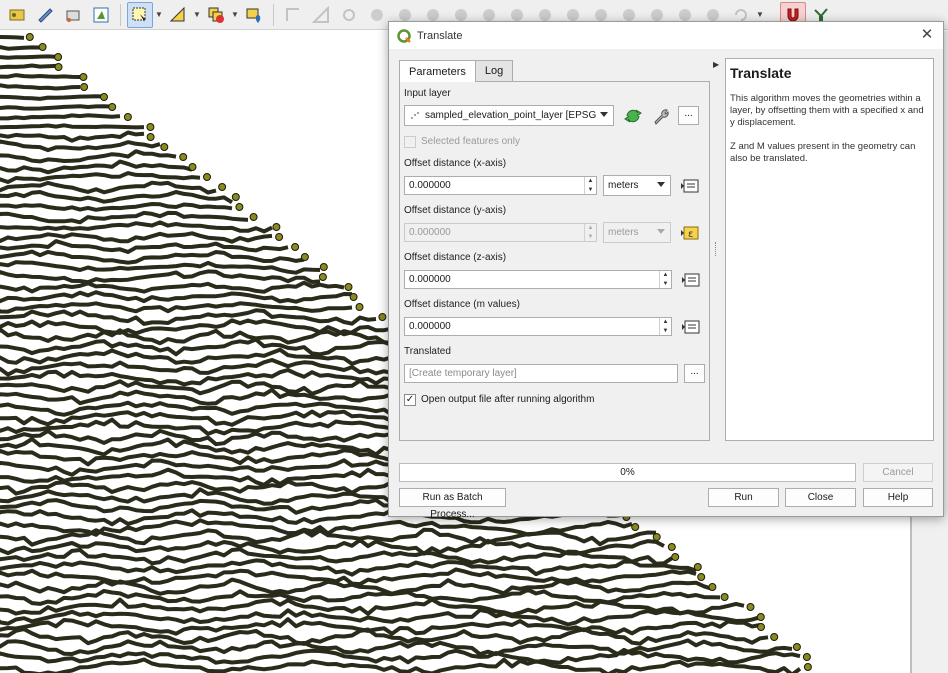  I want to click on deselect-icon, so click(216, 15).